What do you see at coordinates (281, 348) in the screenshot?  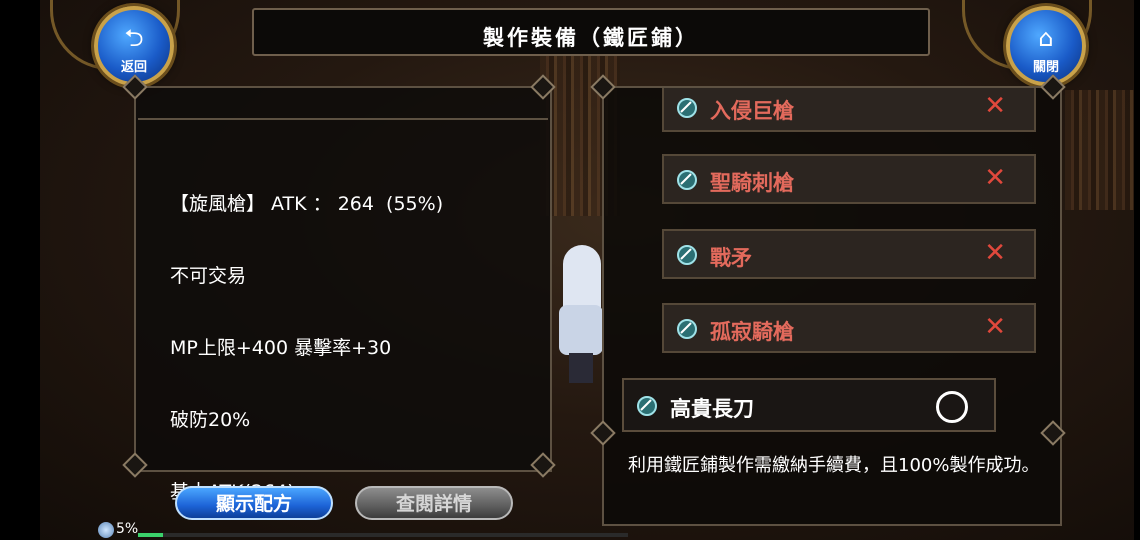 I see `item-stat-line: MP上限+400 暴擊率+30` at bounding box center [281, 348].